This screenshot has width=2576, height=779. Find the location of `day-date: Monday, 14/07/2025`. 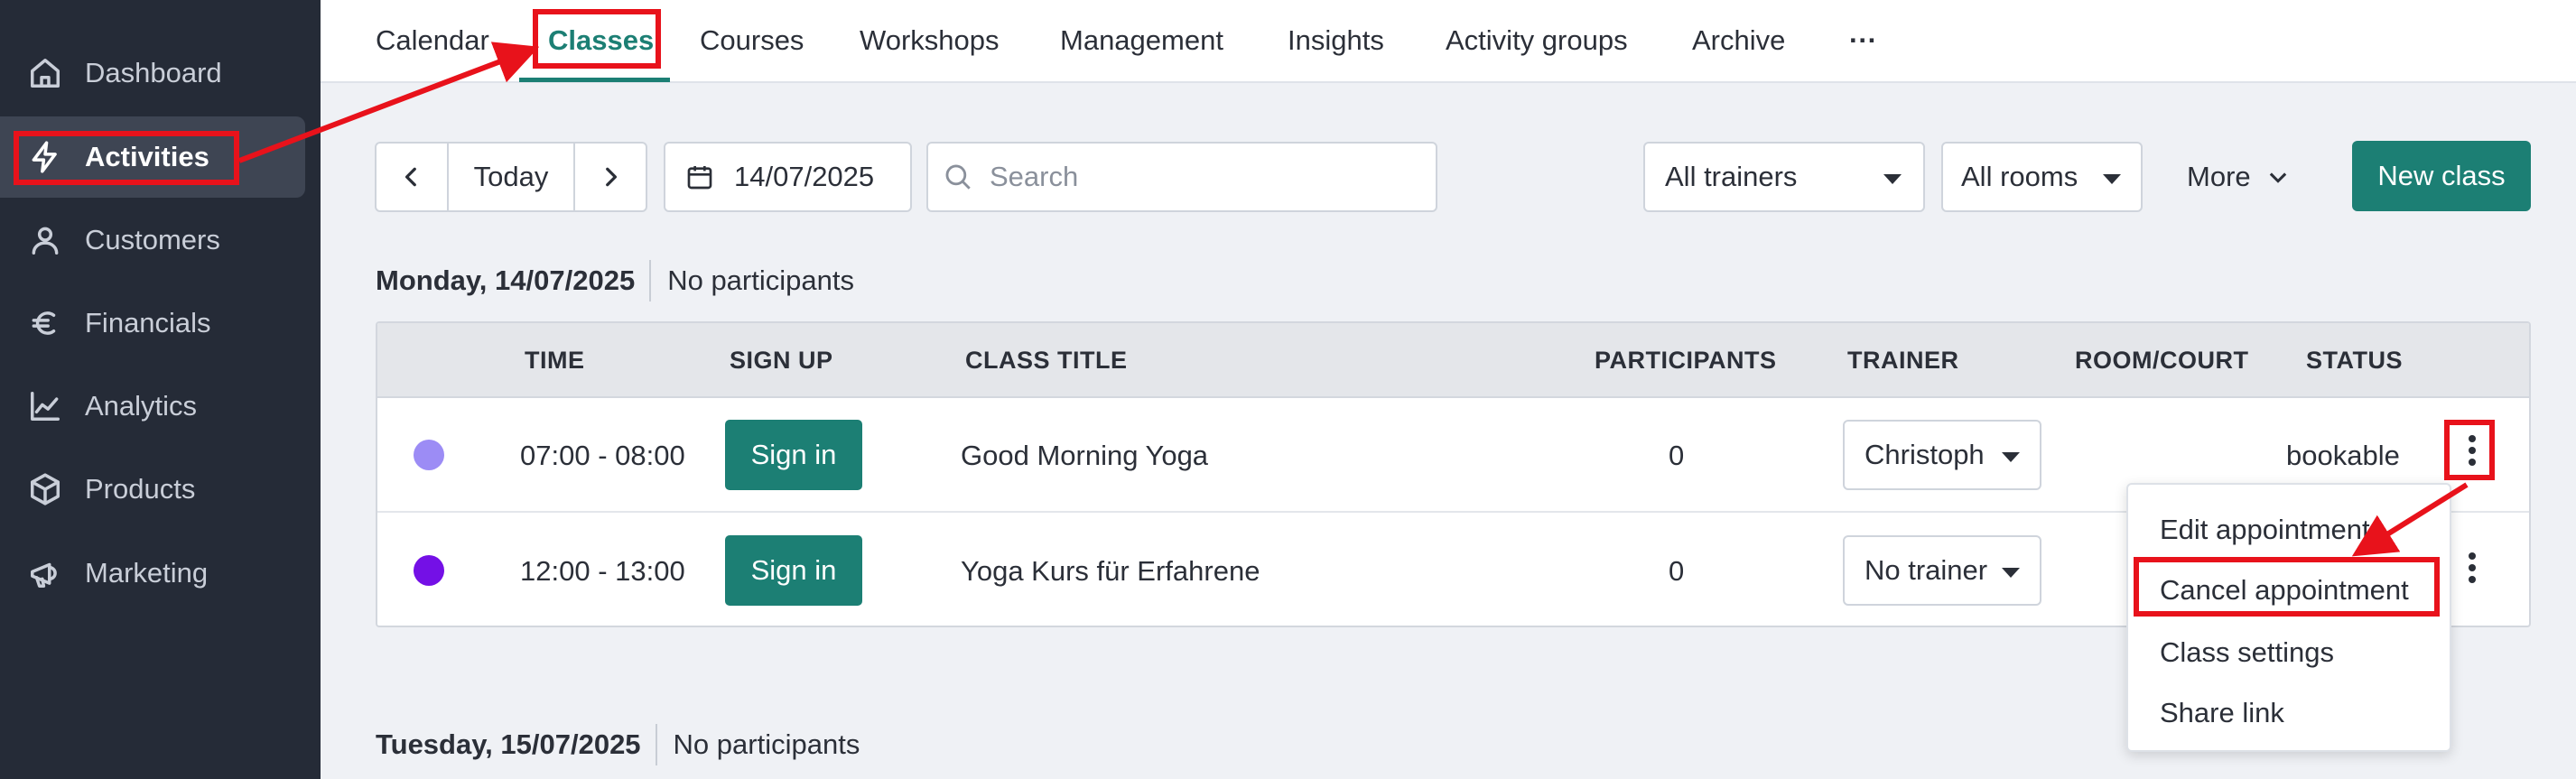

day-date: Monday, 14/07/2025 is located at coordinates (506, 280).